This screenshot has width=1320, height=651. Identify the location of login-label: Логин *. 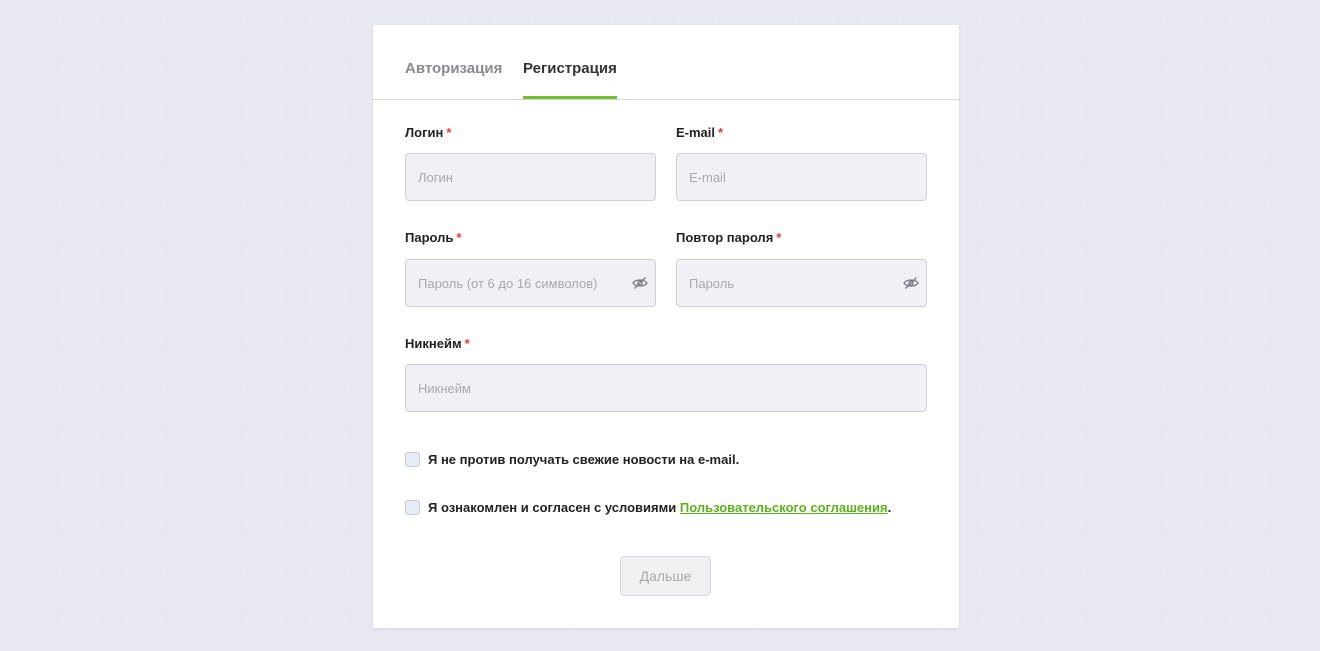
(428, 132).